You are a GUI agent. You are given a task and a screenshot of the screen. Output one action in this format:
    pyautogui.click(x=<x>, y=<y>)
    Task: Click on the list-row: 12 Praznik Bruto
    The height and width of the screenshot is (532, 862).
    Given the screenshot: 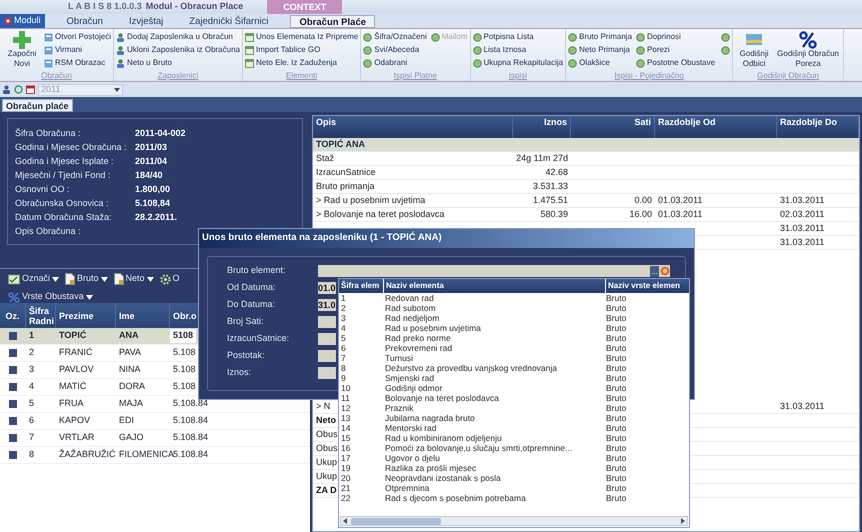 What is the action you would take?
    pyautogui.click(x=514, y=408)
    